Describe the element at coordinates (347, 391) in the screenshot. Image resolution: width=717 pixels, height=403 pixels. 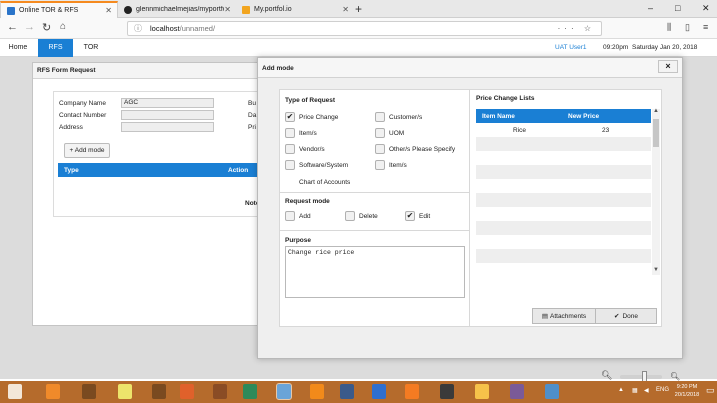
I see `taskbar-app10-icon` at that location.